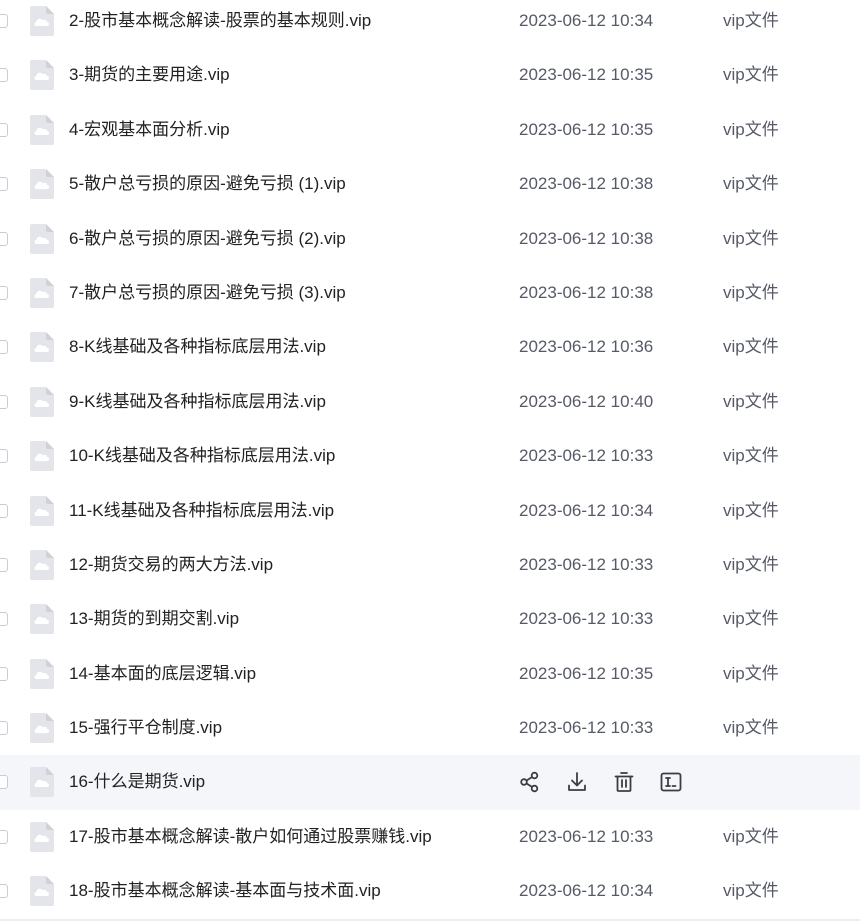 This screenshot has height=921, width=860. I want to click on file-name: 10-K线基础及各种指标底层用法.vip, so click(202, 456).